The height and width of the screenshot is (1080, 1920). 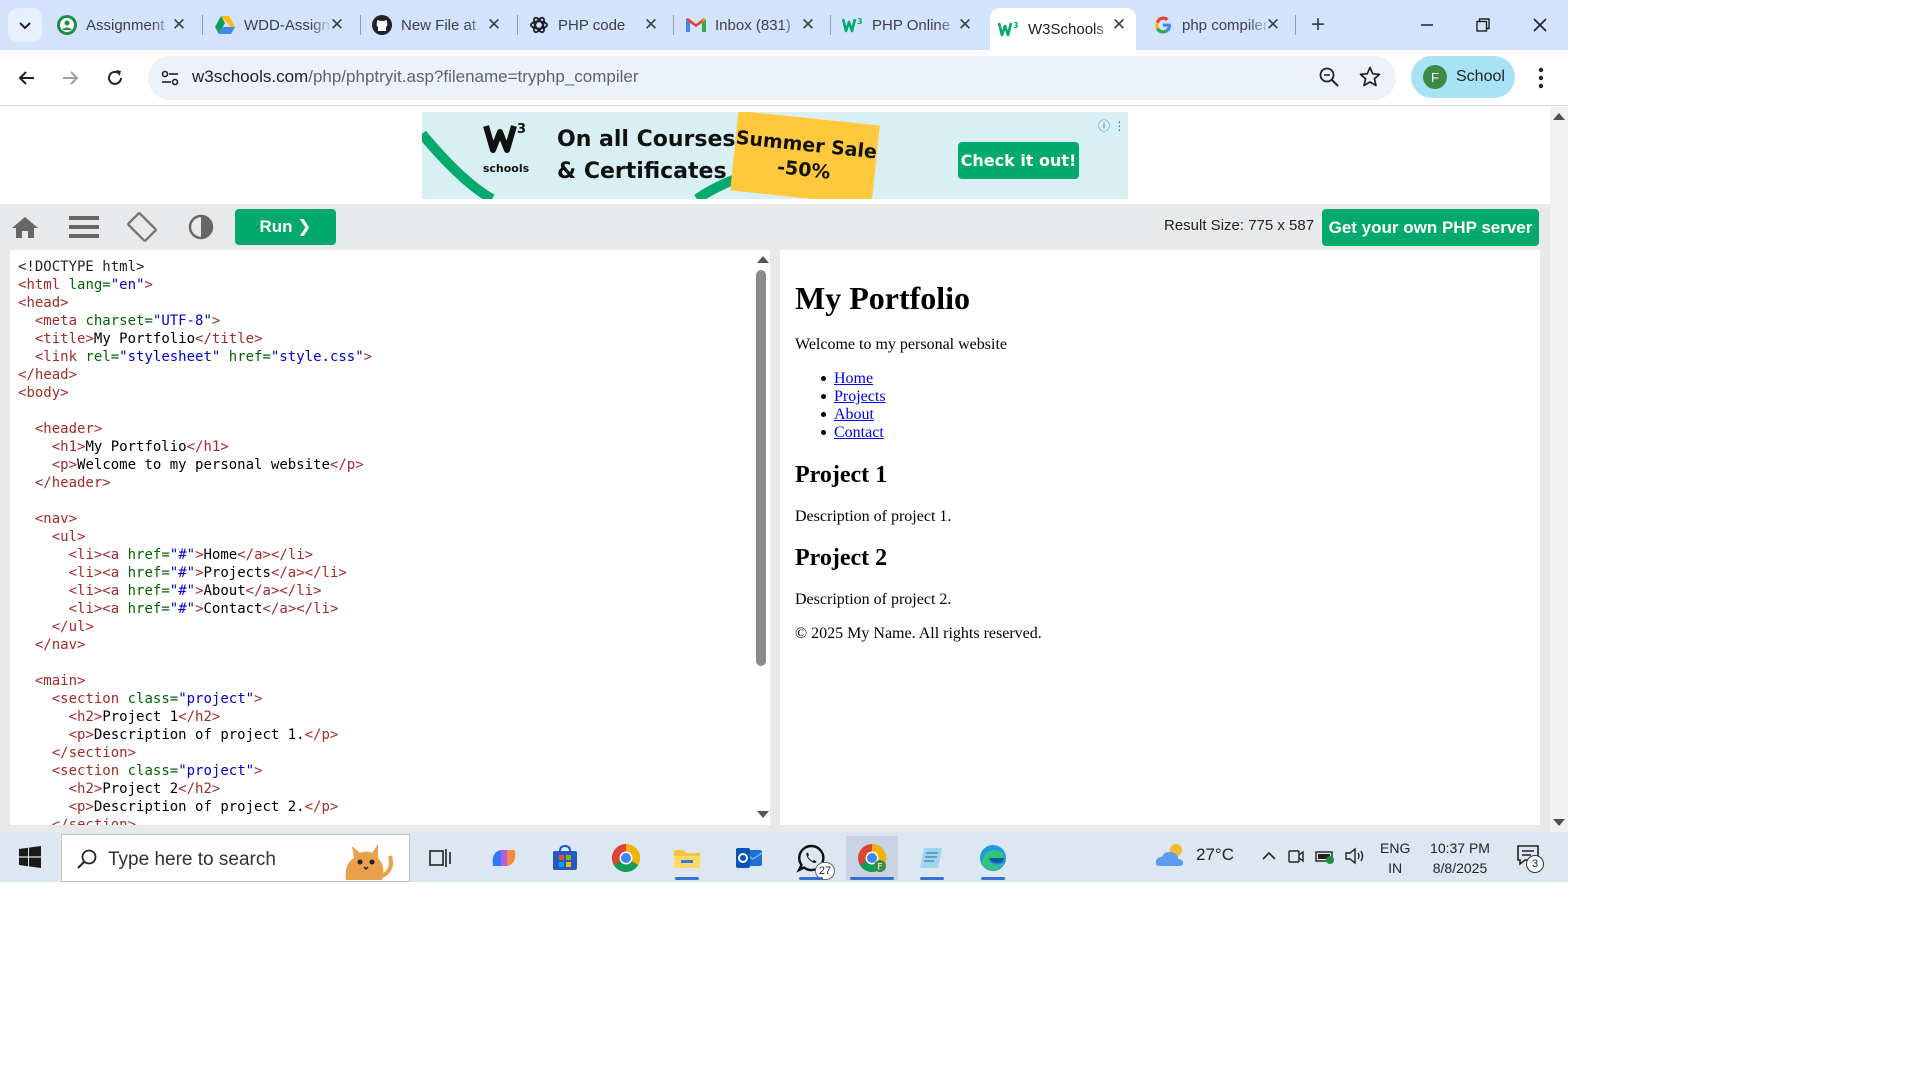 What do you see at coordinates (504, 858) in the screenshot?
I see `copilot-button` at bounding box center [504, 858].